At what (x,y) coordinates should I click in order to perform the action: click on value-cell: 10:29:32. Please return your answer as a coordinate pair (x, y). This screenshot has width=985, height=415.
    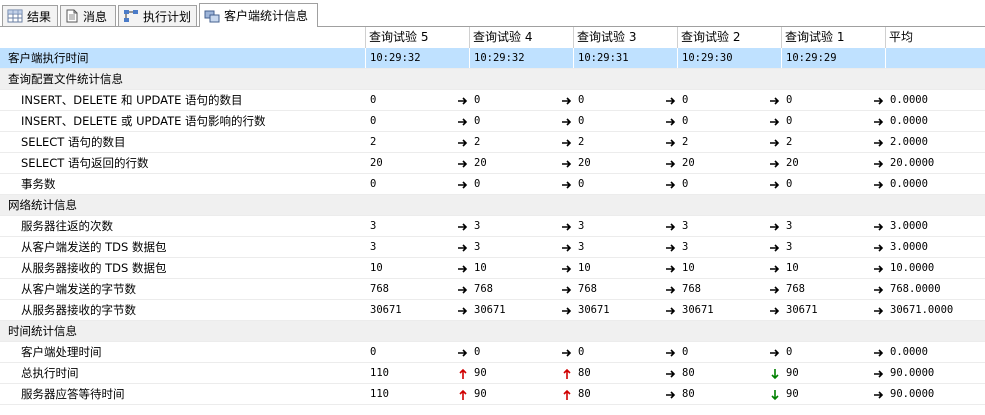
    Looking at the image, I should click on (395, 58).